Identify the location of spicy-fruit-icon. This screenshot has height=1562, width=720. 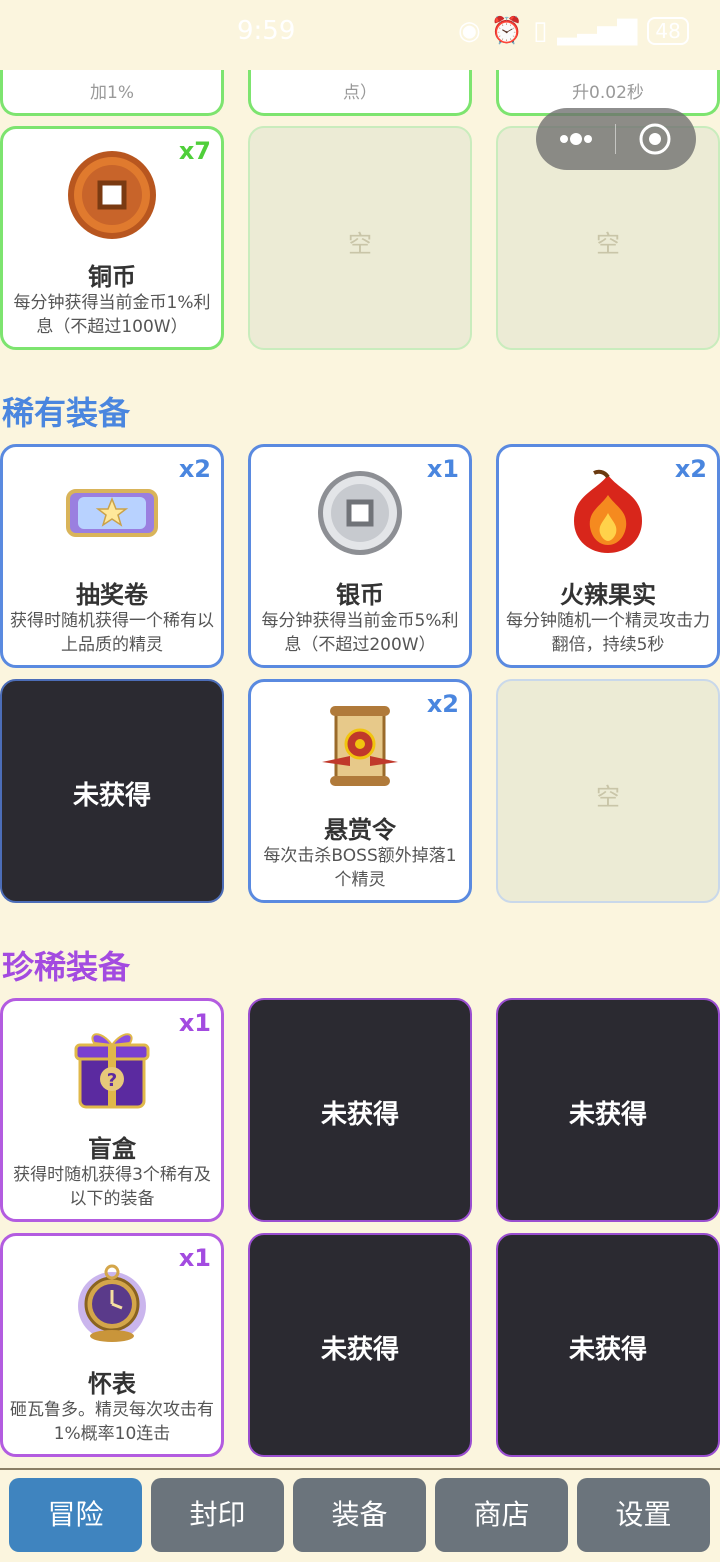
(608, 511).